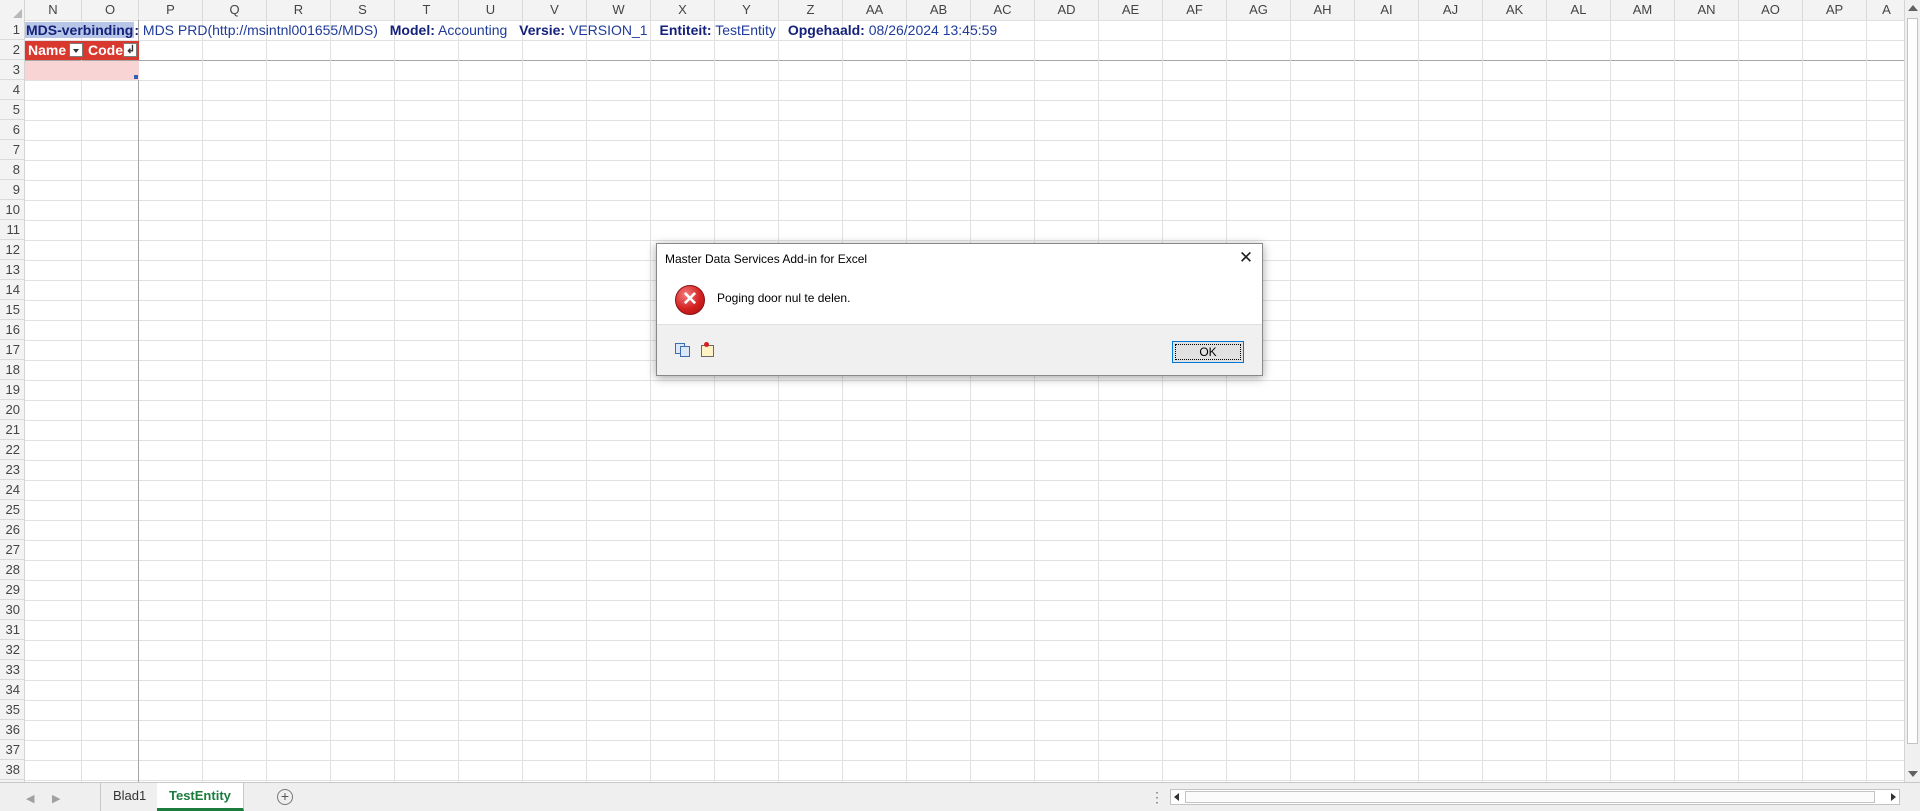 This screenshot has width=1920, height=811. What do you see at coordinates (1913, 774) in the screenshot?
I see `scroll-down-arrow-icon` at bounding box center [1913, 774].